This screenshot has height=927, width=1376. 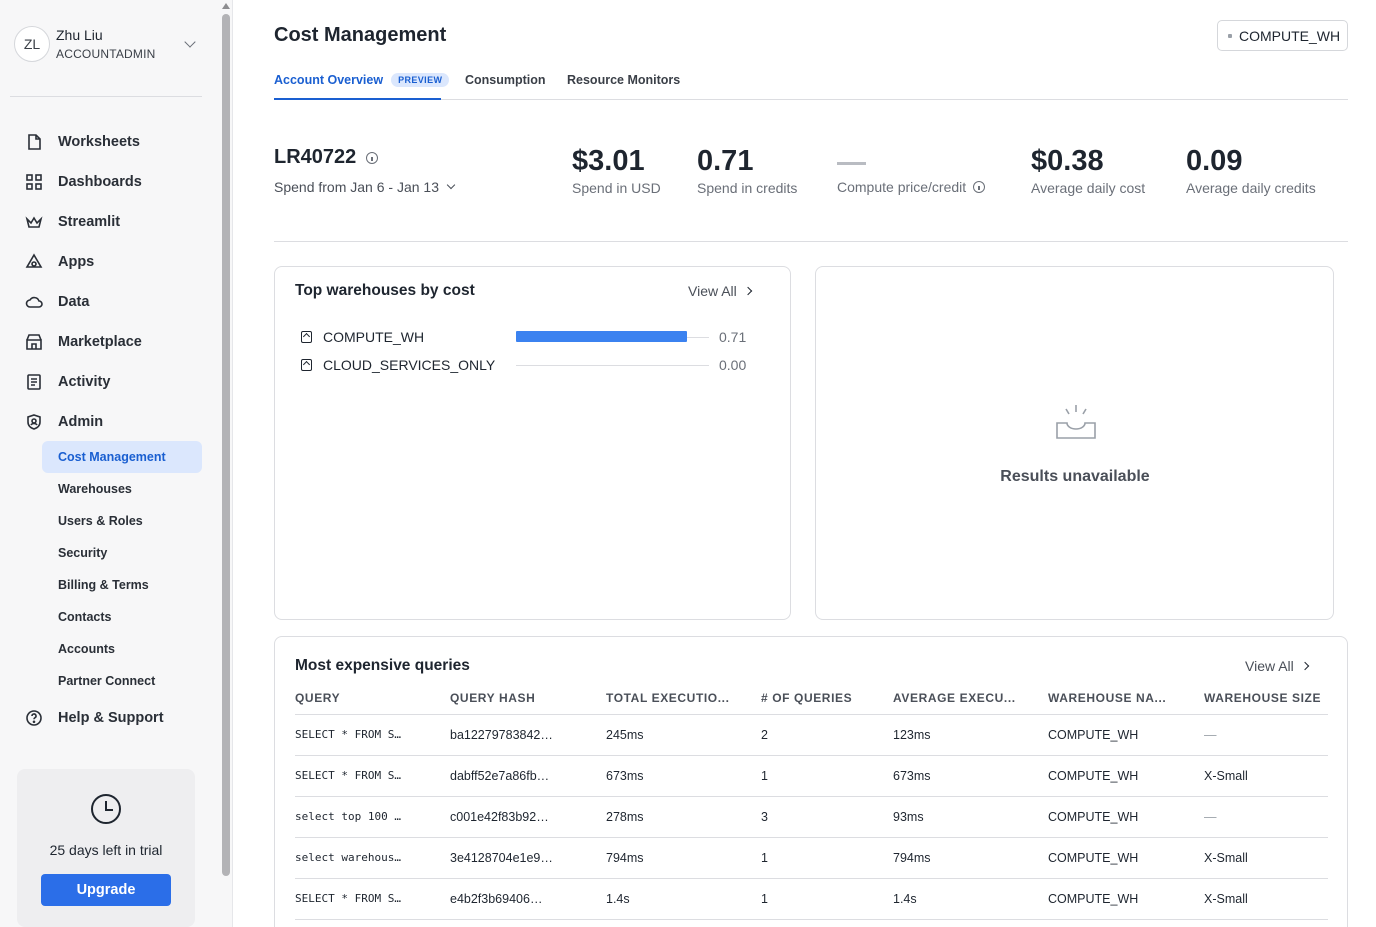 I want to click on subnav-contacts: Contacts, so click(x=122, y=617).